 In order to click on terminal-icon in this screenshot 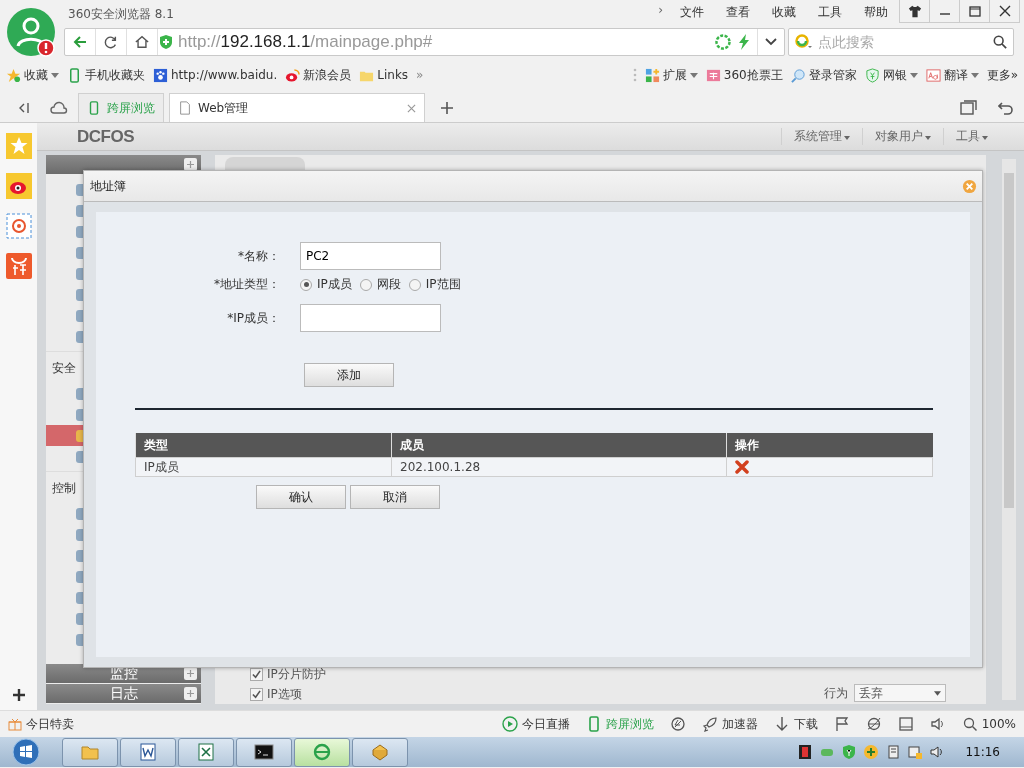, I will do `click(264, 752)`.